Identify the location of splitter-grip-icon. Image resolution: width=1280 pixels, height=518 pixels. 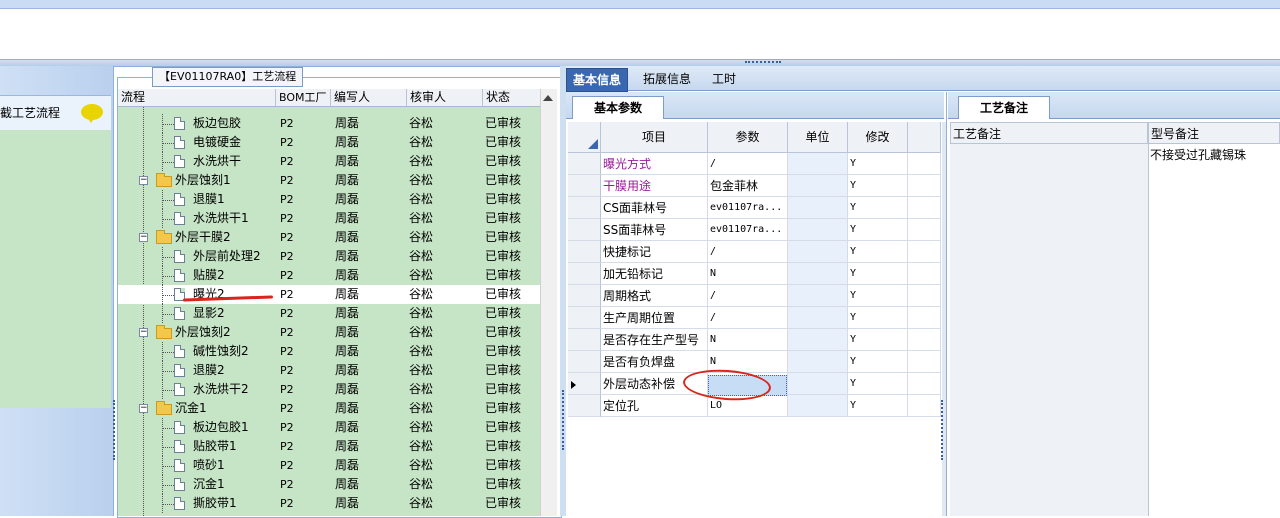
(943, 430).